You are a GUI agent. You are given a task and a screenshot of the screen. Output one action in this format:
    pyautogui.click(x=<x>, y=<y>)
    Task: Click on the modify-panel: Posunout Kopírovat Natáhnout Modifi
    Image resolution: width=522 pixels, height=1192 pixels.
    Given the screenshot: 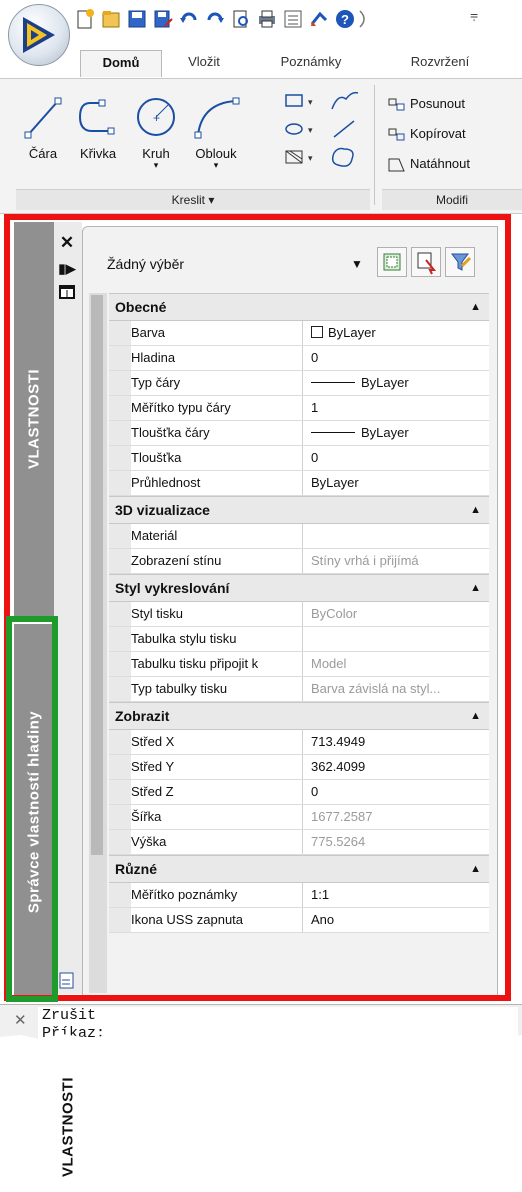 What is the action you would take?
    pyautogui.click(x=452, y=148)
    